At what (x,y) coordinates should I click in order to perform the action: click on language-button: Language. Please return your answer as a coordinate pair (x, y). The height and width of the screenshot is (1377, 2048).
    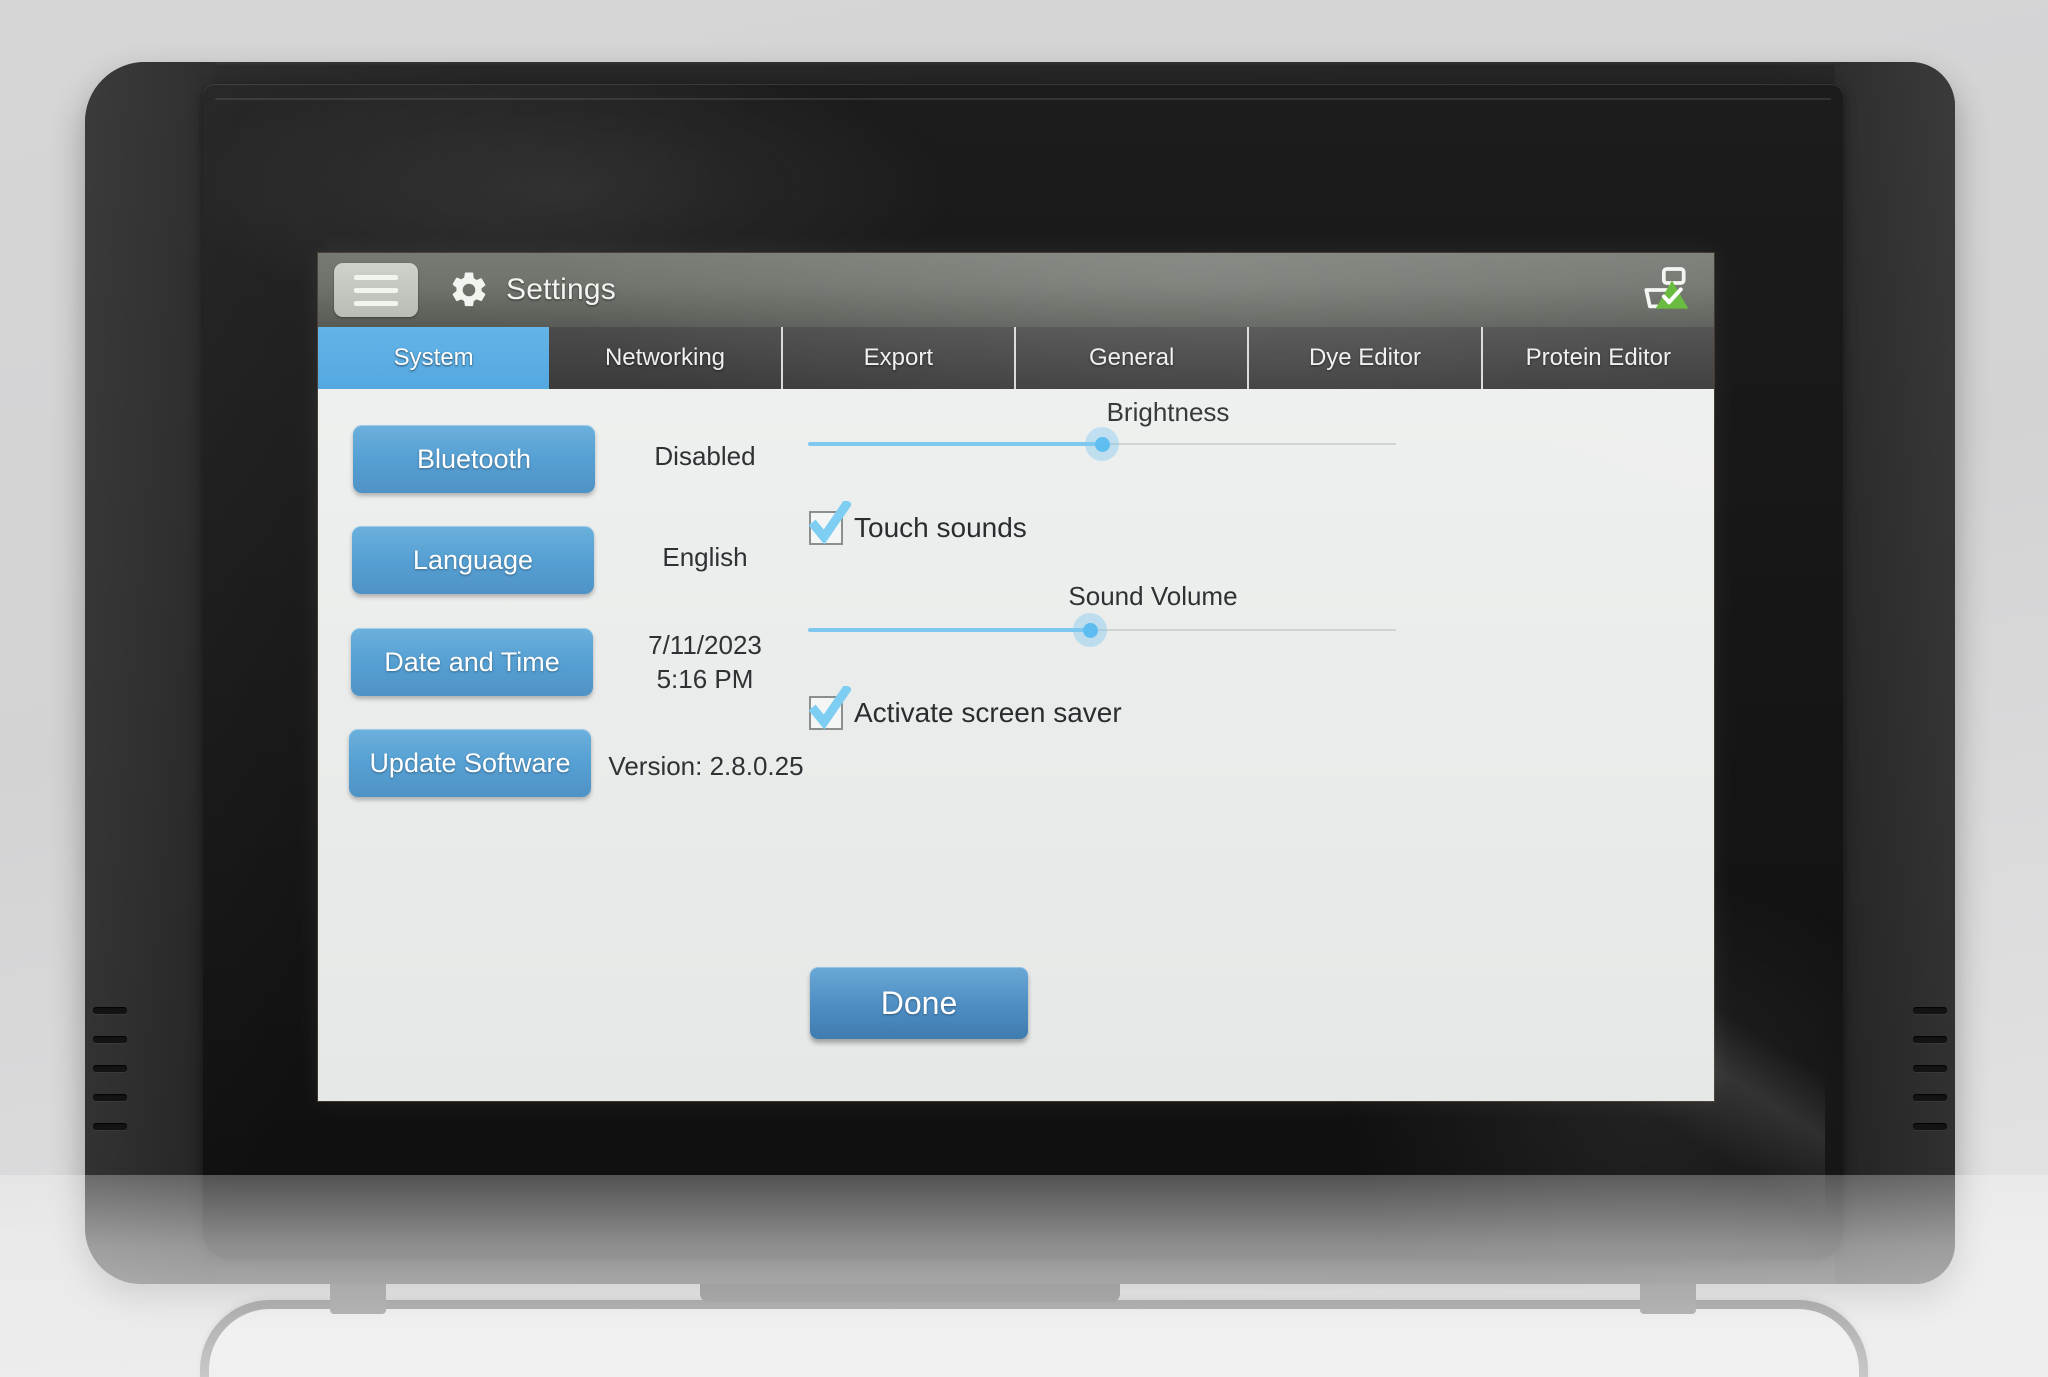
    Looking at the image, I should click on (473, 560).